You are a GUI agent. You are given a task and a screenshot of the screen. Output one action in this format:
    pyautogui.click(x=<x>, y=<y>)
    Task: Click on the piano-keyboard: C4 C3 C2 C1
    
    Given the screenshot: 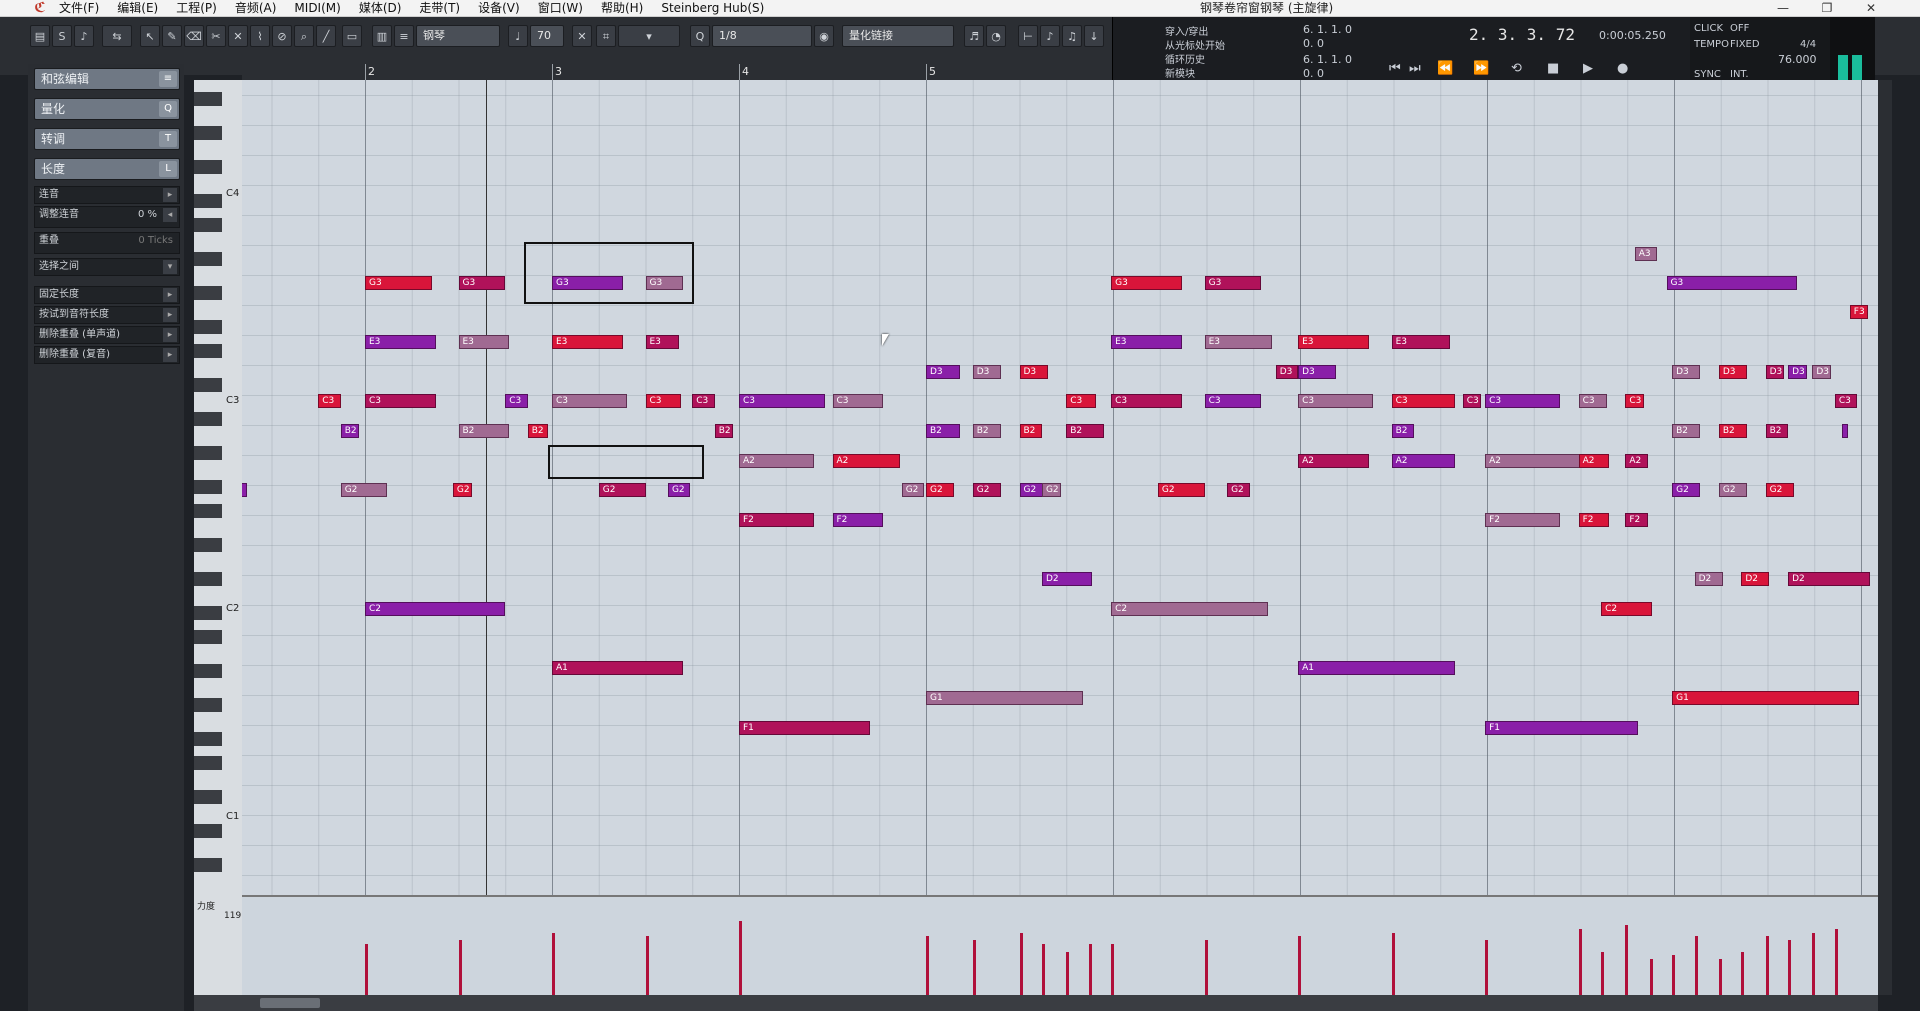 What is the action you would take?
    pyautogui.click(x=218, y=487)
    